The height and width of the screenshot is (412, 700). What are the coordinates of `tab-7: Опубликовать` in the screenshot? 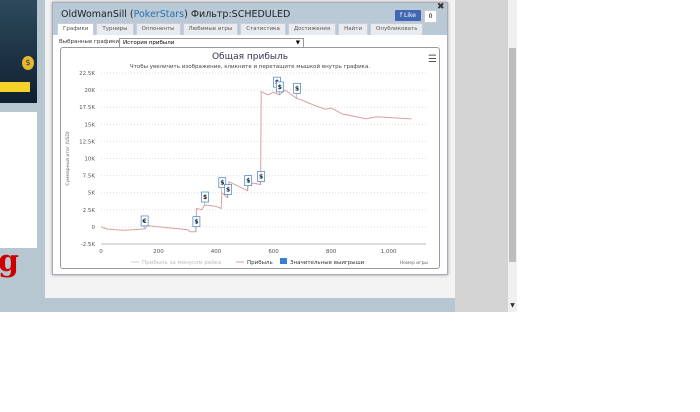 It's located at (397, 29).